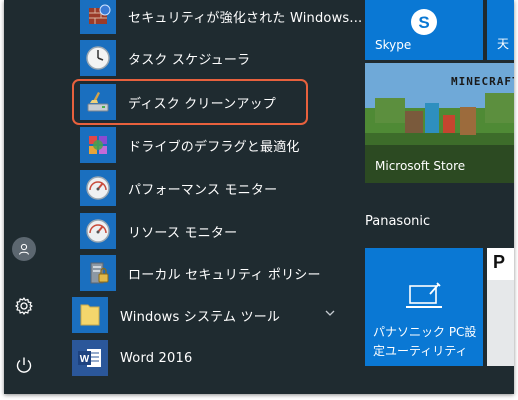  I want to click on folder-label: Windows システム ツール, so click(200, 317).